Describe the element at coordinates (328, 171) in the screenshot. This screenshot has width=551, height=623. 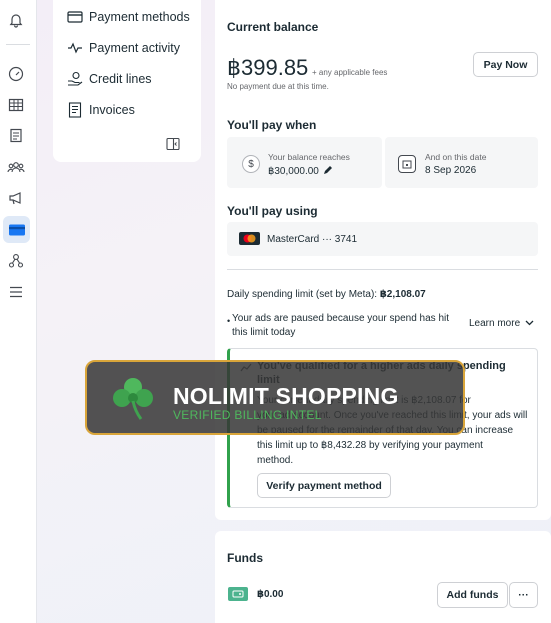
I see `pencil-icon` at that location.